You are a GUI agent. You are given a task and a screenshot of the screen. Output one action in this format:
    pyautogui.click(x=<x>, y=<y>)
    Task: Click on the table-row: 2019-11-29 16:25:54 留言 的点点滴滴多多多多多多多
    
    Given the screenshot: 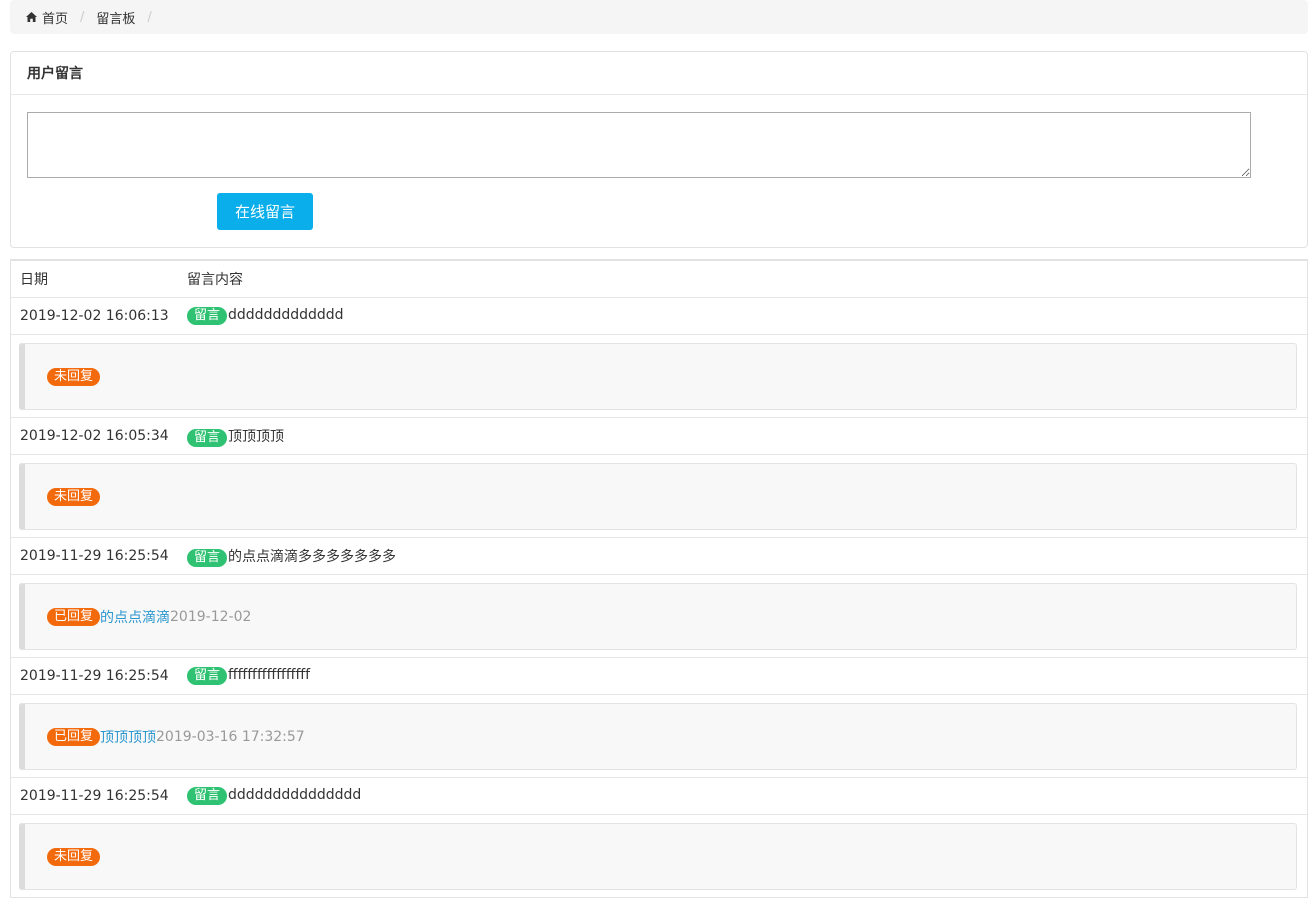 What is the action you would take?
    pyautogui.click(x=659, y=556)
    